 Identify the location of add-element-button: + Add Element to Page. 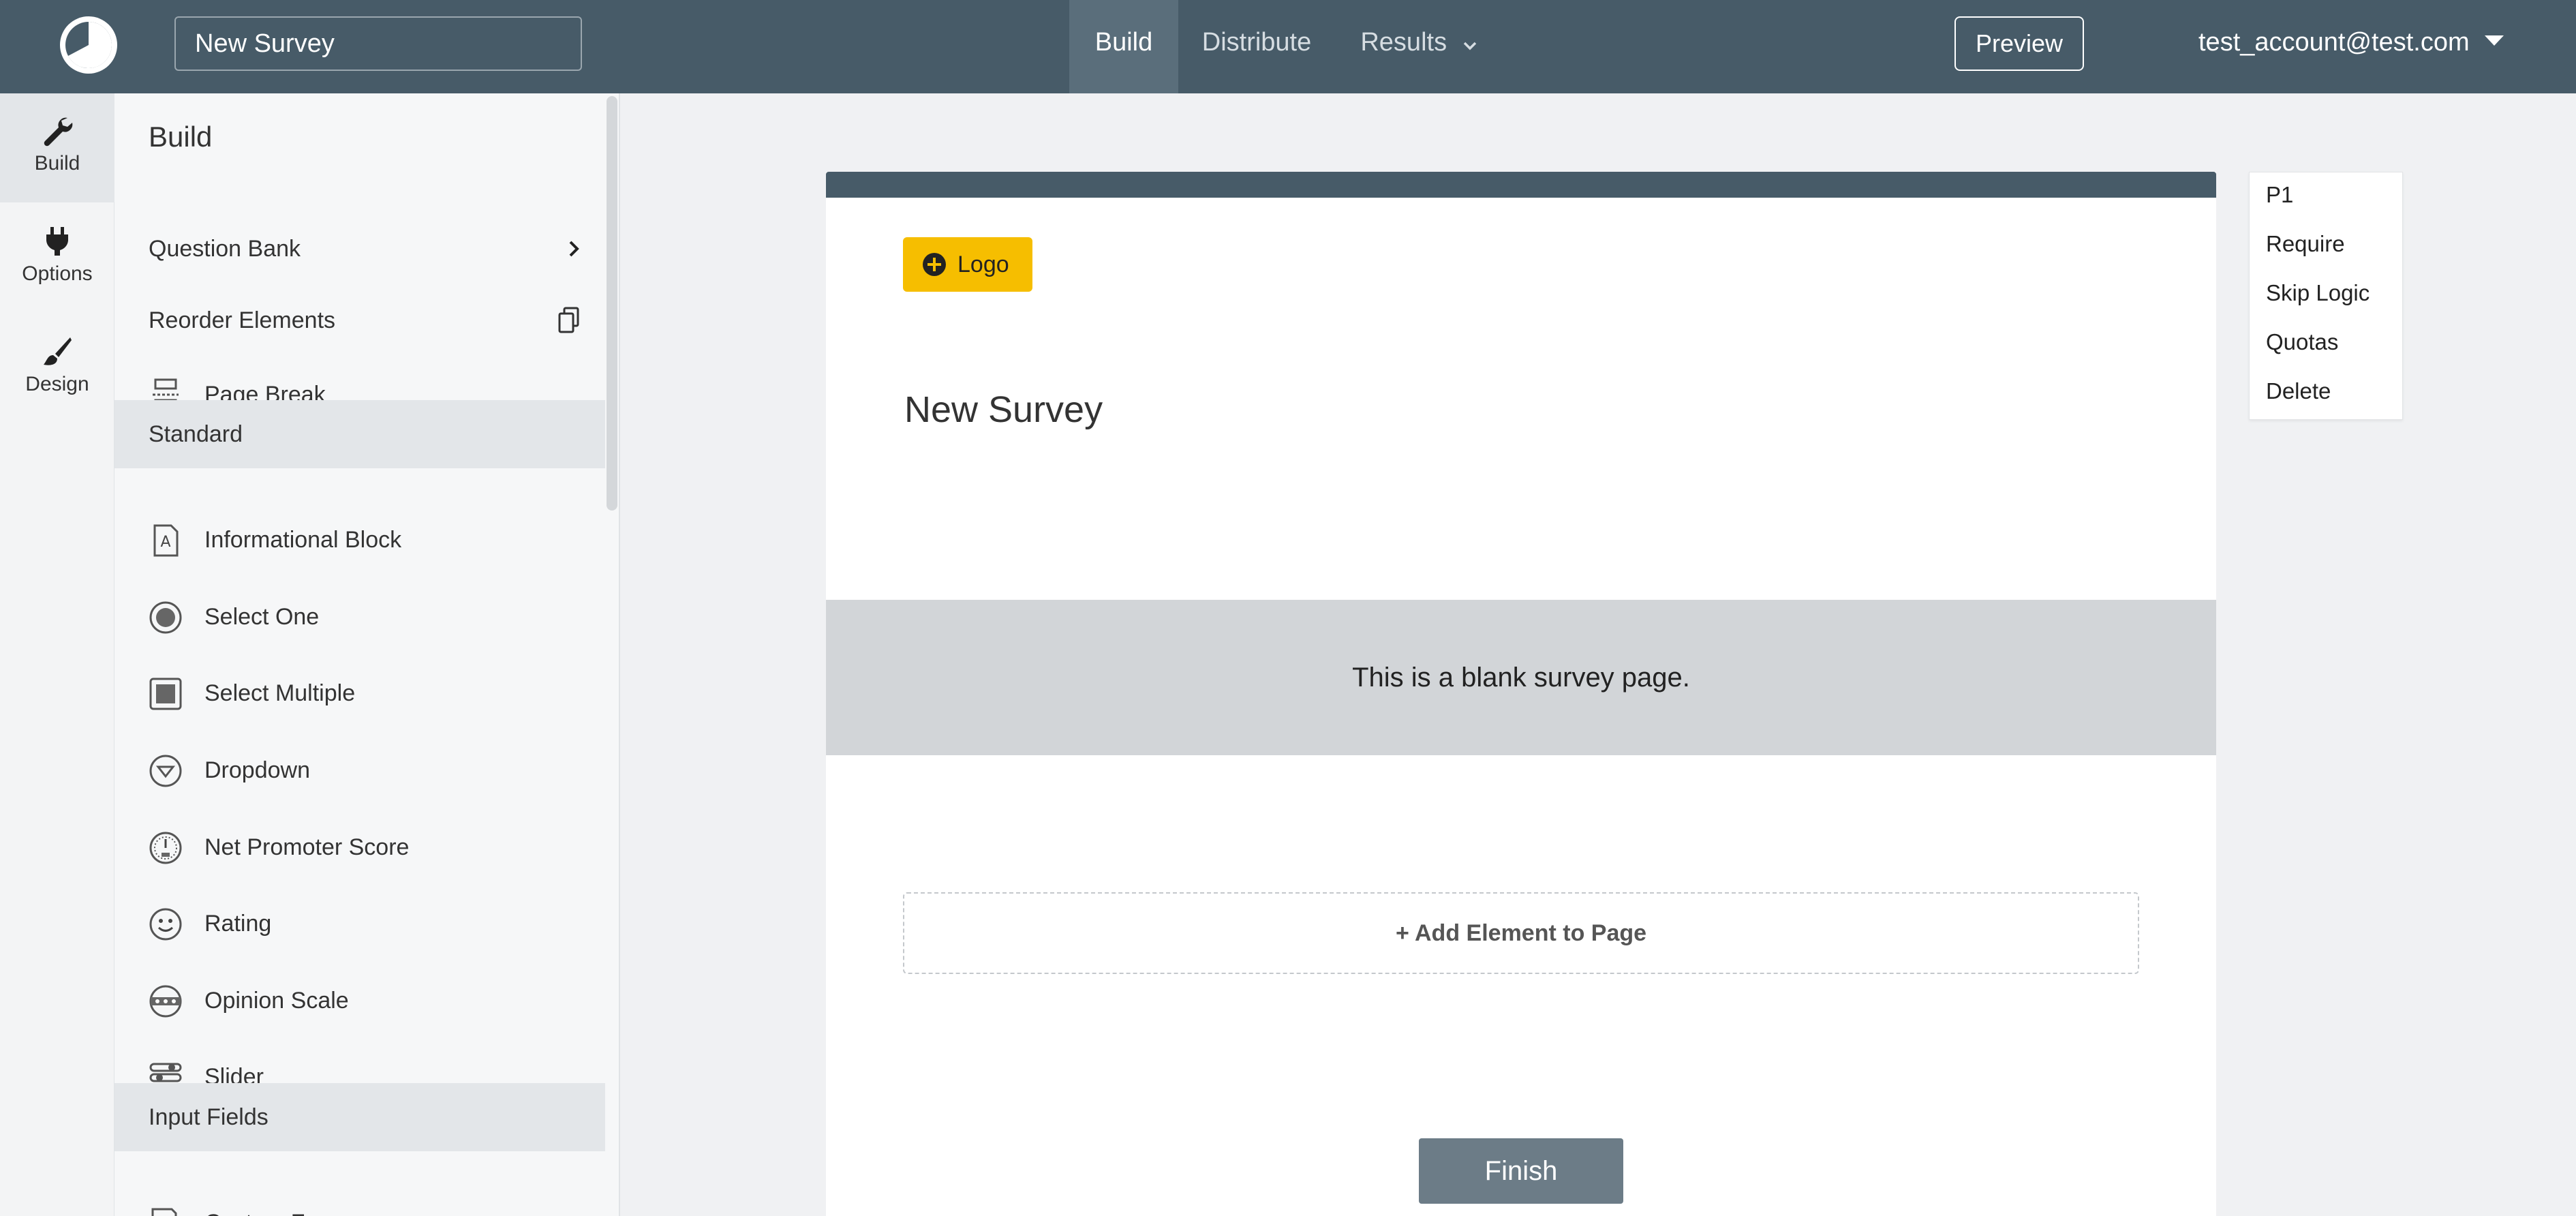
(1521, 933).